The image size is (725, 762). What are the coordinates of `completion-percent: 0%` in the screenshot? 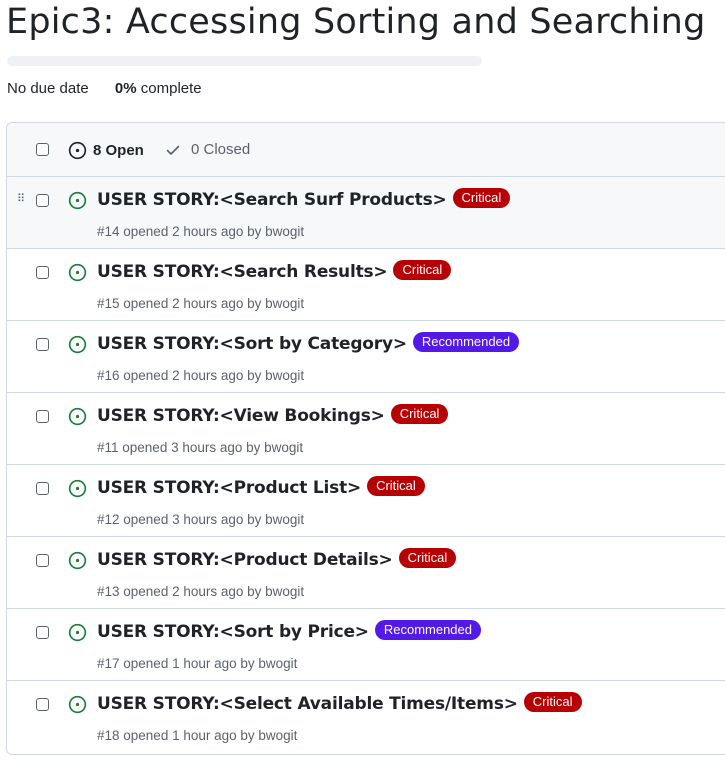 It's located at (125, 88).